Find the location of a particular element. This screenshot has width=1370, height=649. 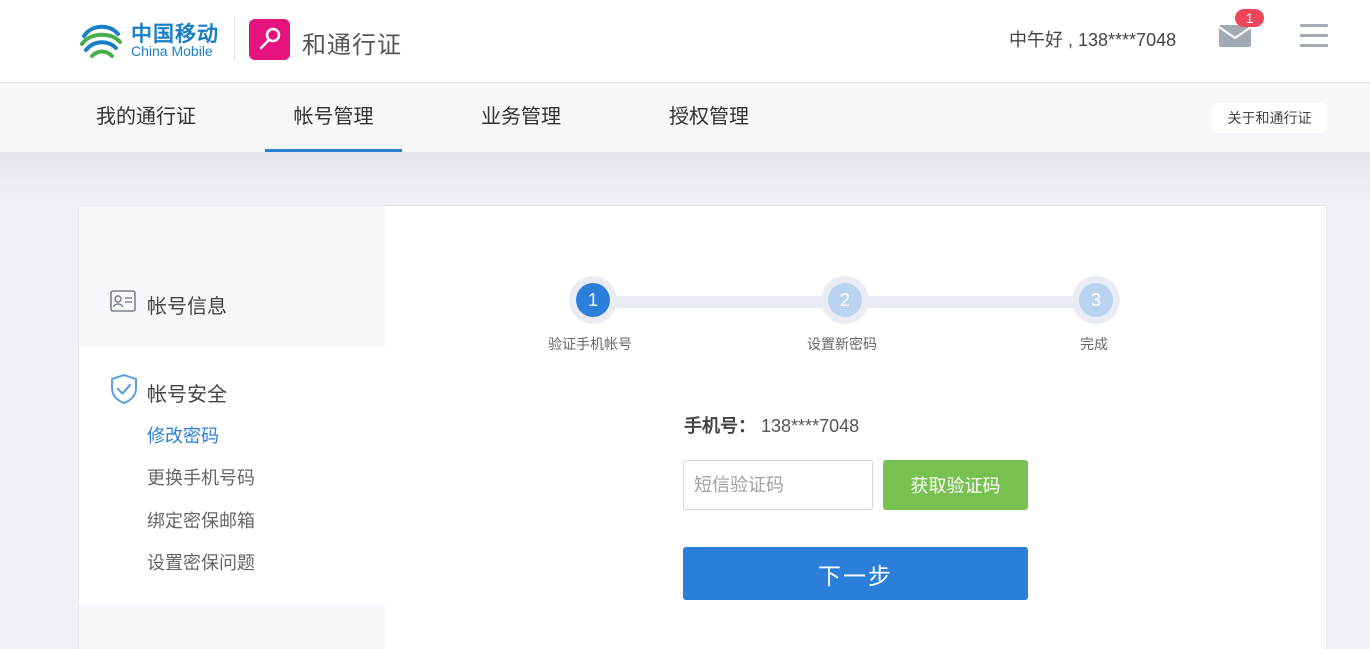

main-nav: 我的通行证 帐号管理 业务管理 授权管理 关于和通行证 is located at coordinates (685, 118).